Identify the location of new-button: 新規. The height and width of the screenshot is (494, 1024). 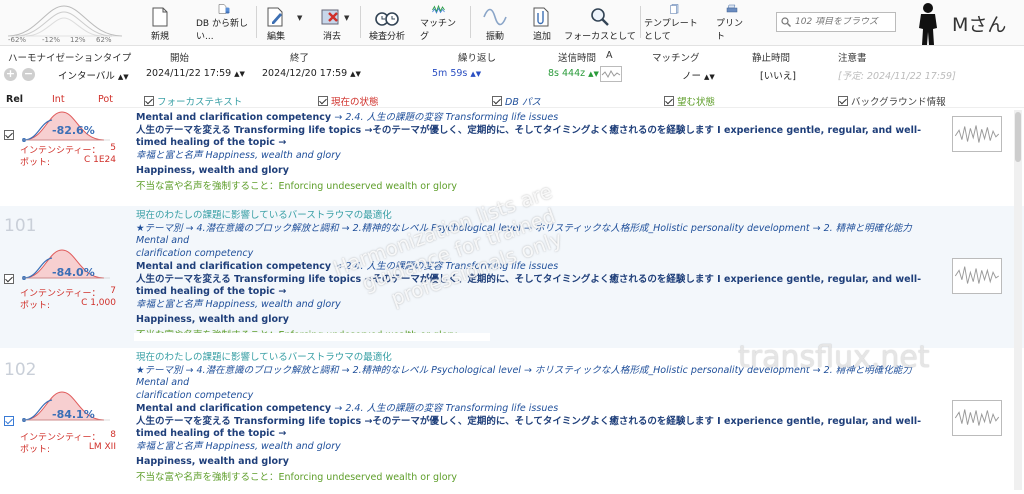
(160, 23).